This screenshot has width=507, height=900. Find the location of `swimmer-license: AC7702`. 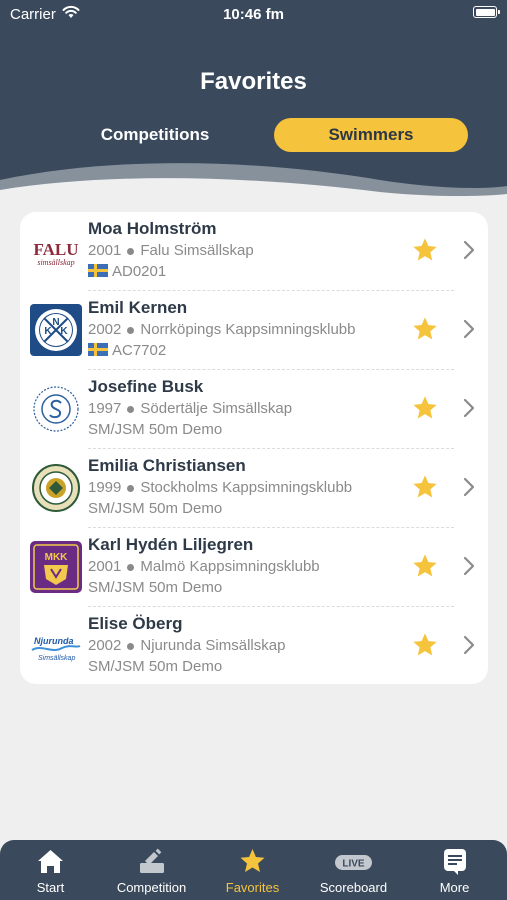

swimmer-license: AC7702 is located at coordinates (139, 350).